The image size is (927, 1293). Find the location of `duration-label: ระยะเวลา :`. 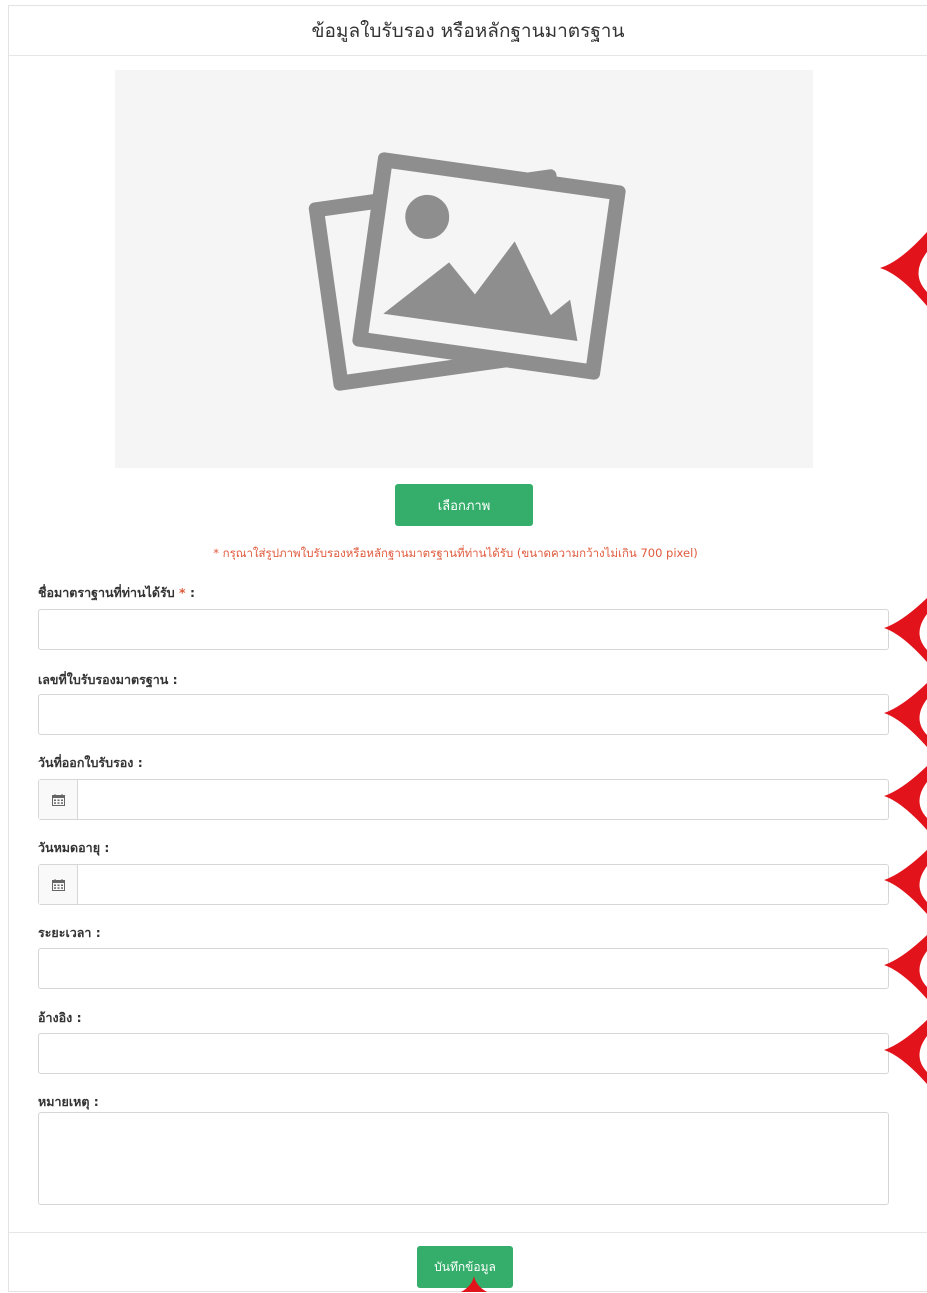

duration-label: ระยะเวลา : is located at coordinates (69, 932).